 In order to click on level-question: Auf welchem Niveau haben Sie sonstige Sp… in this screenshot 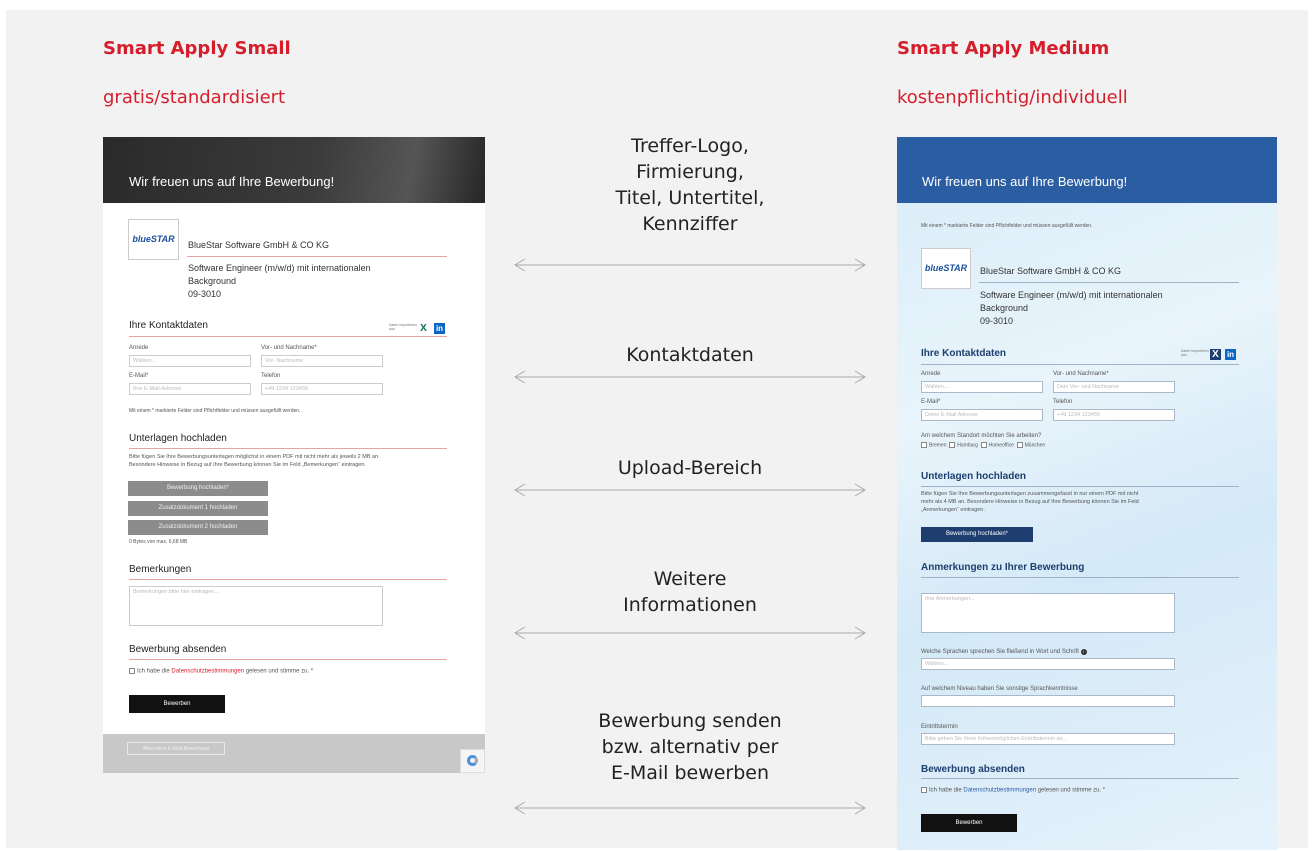, I will do `click(999, 689)`.